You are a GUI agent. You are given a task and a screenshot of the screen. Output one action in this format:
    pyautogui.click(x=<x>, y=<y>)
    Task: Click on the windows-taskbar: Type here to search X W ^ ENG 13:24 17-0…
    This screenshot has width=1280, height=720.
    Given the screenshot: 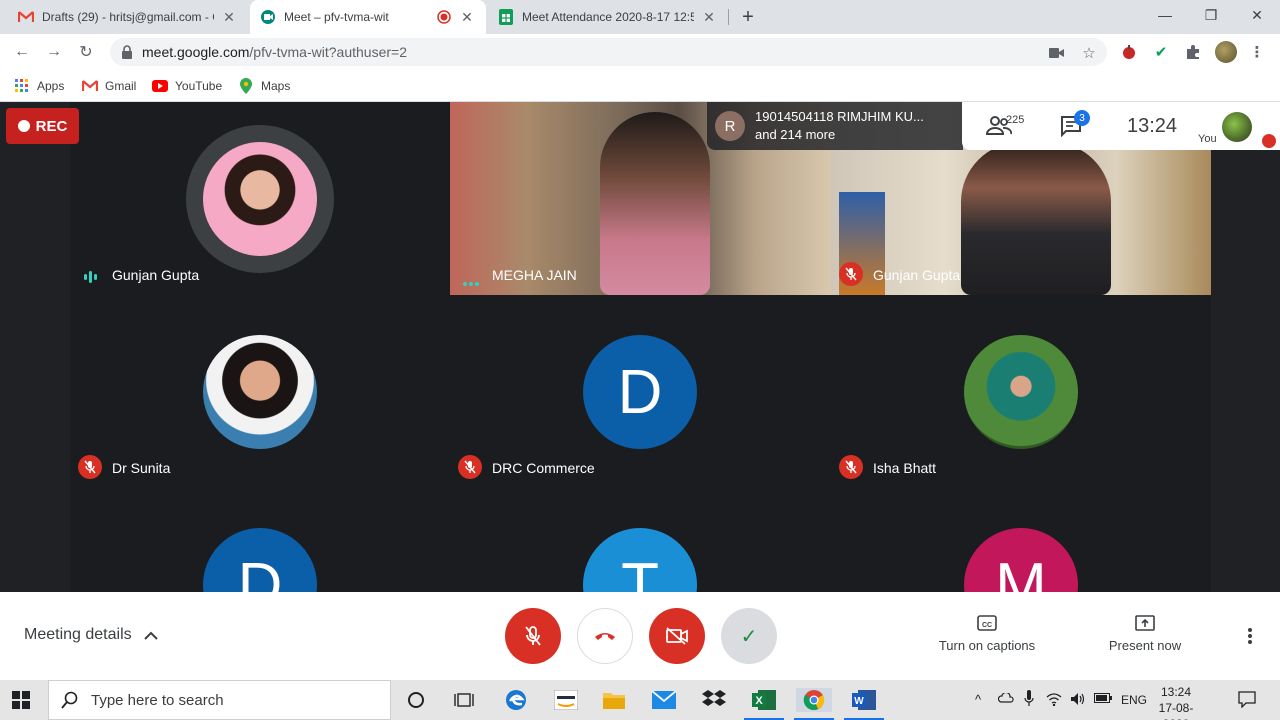 What is the action you would take?
    pyautogui.click(x=640, y=700)
    